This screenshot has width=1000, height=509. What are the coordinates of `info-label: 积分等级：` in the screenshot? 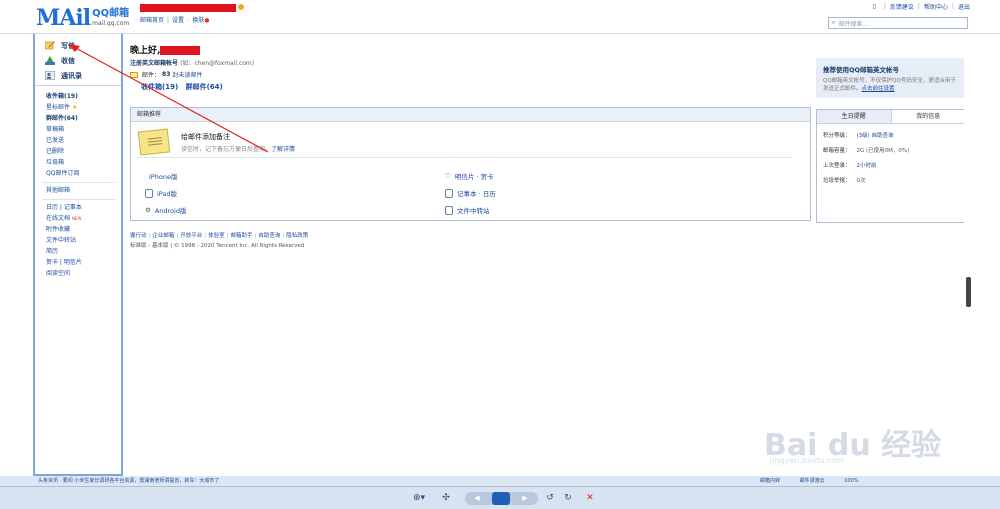 It's located at (837, 136).